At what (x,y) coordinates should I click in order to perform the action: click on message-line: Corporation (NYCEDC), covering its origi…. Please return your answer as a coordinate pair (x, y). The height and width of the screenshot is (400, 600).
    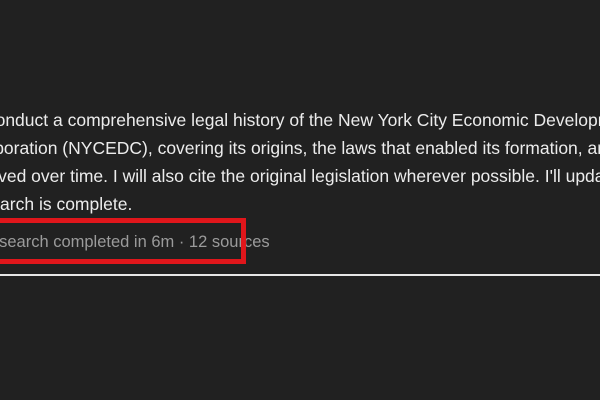
    Looking at the image, I should click on (300, 148).